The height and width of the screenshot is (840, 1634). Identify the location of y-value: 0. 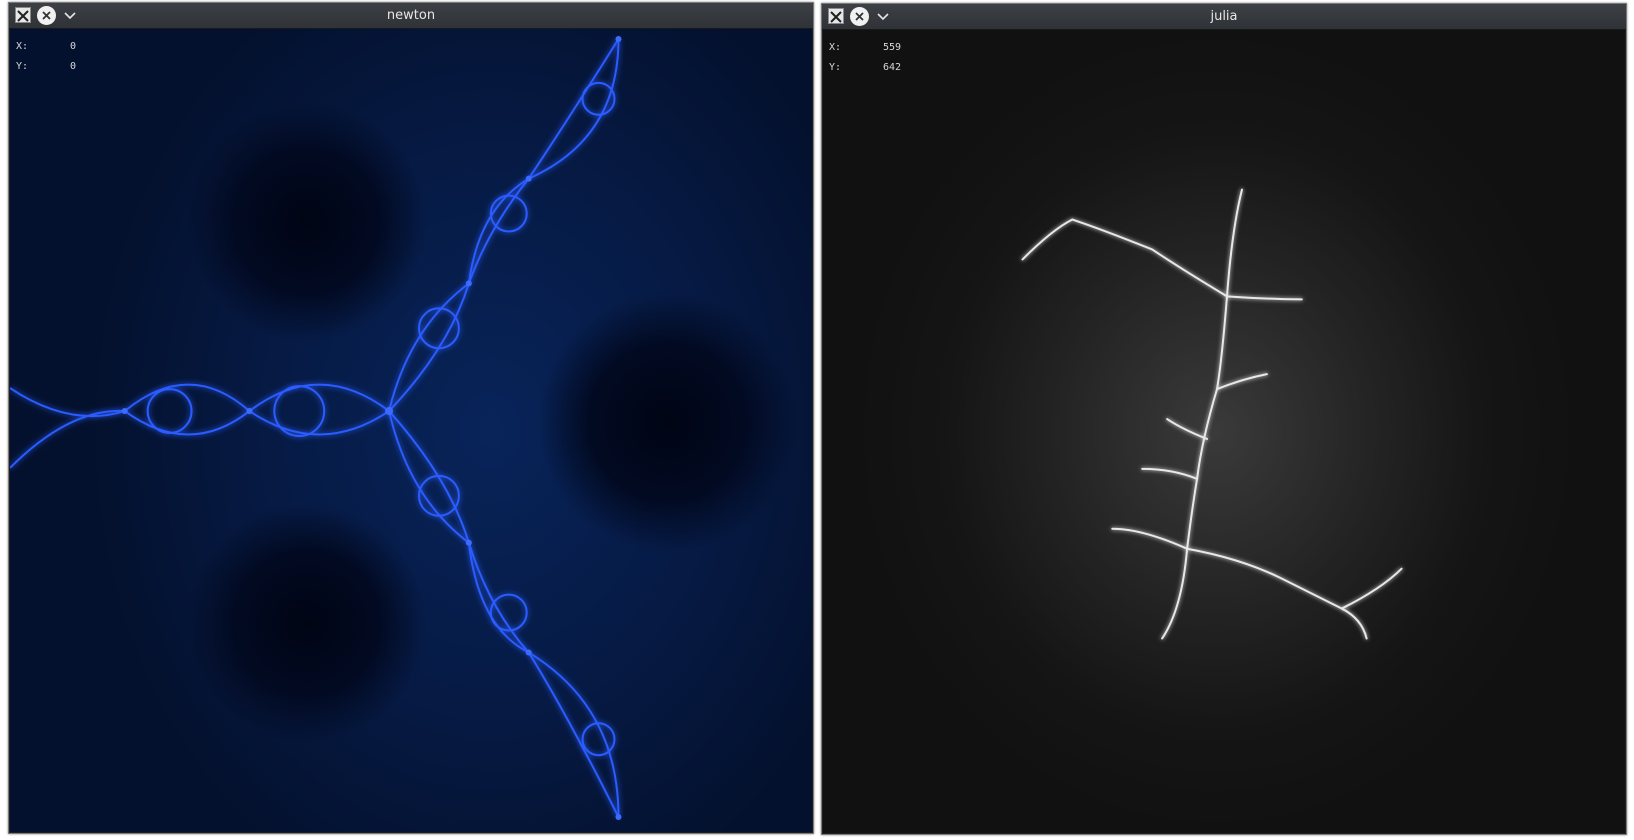
(73, 66).